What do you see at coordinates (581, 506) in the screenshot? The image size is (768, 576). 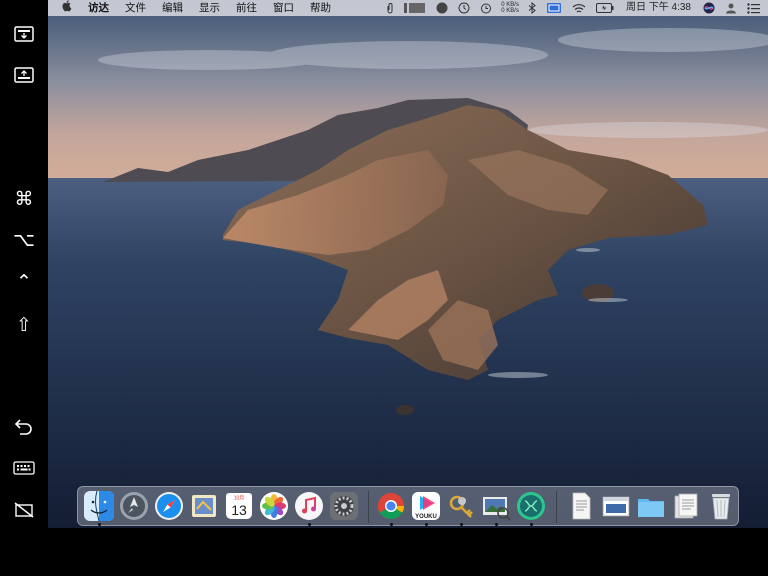 I see `document-icon` at bounding box center [581, 506].